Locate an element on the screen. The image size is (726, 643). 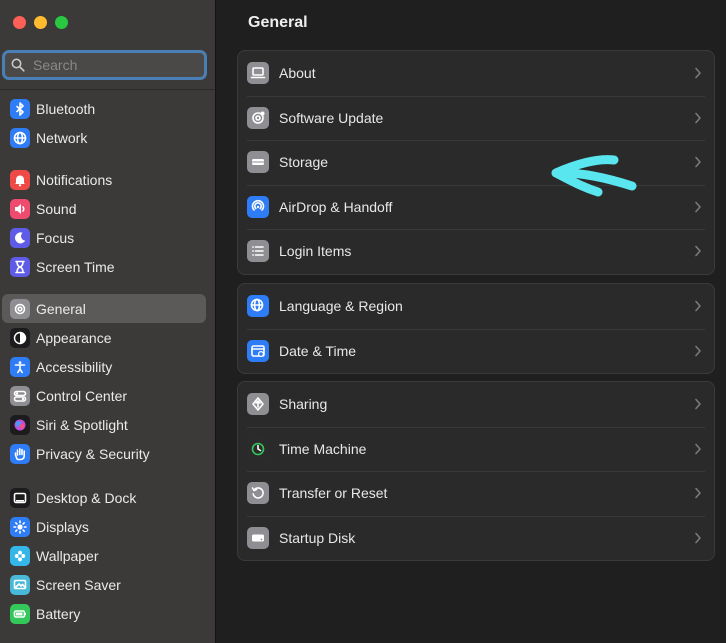
sharing-icon is located at coordinates (258, 404).